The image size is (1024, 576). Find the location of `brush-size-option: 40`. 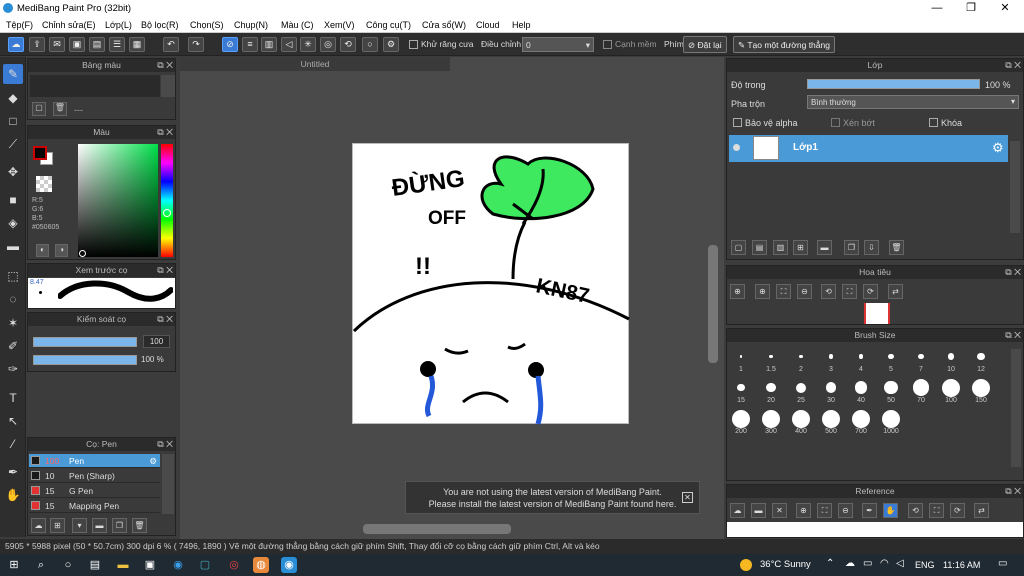

brush-size-option: 40 is located at coordinates (861, 392).